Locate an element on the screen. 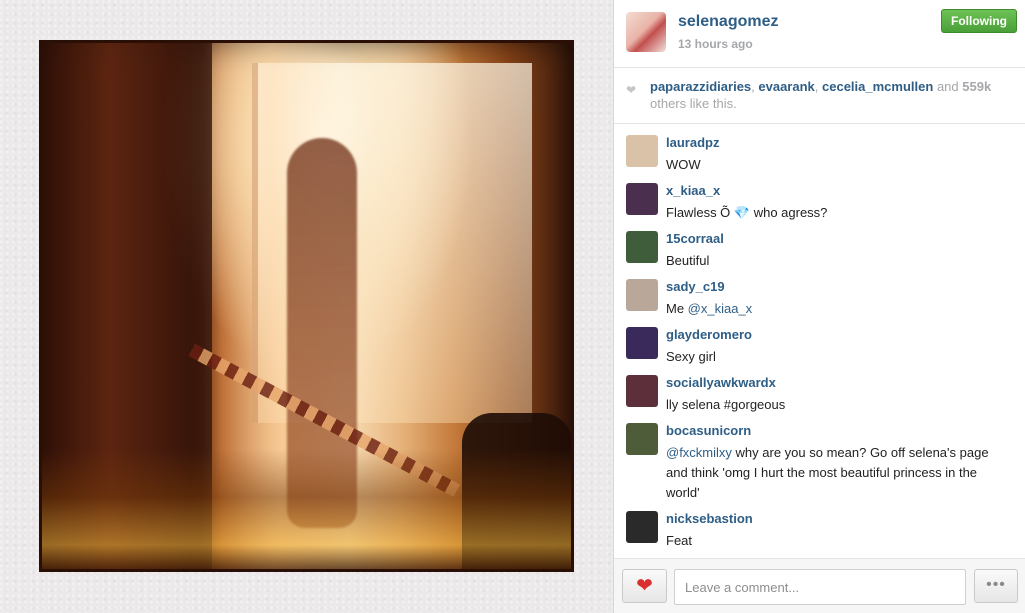 This screenshot has width=1025, height=613. comment-text: Feat is located at coordinates (679, 540).